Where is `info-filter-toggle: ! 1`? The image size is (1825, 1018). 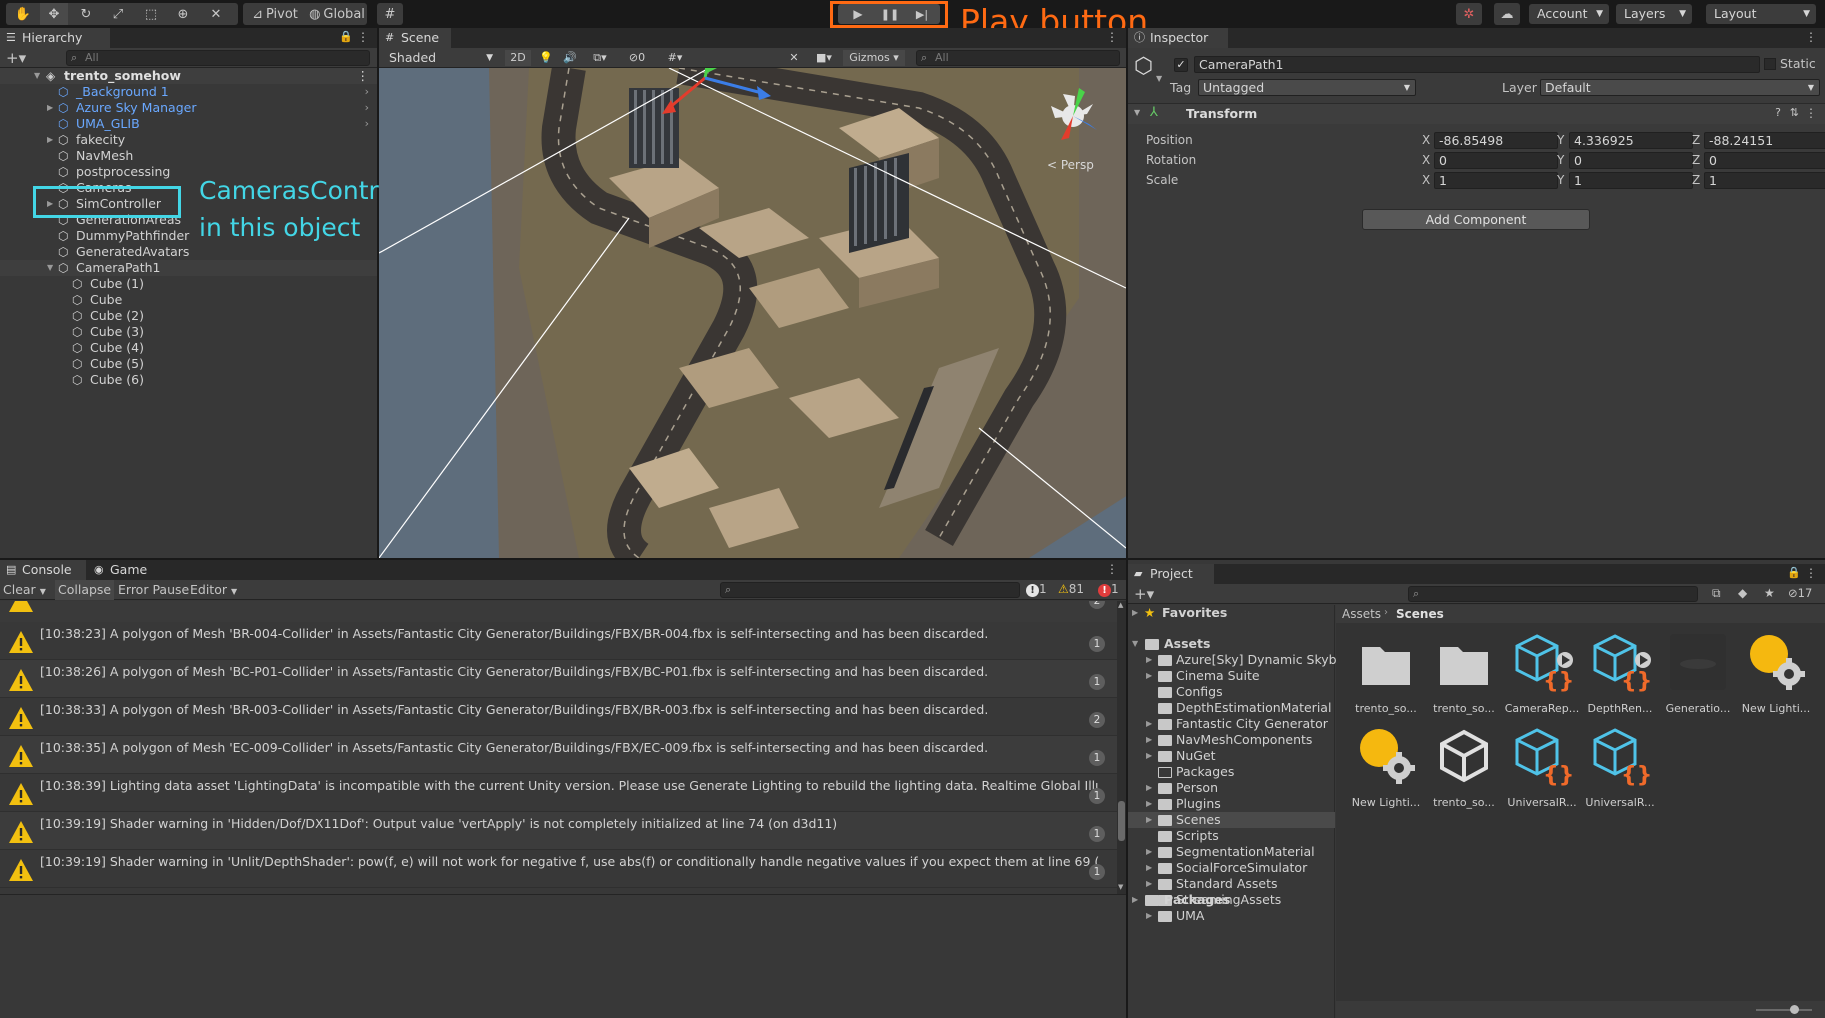
info-filter-toggle: ! 1 is located at coordinates (1036, 589).